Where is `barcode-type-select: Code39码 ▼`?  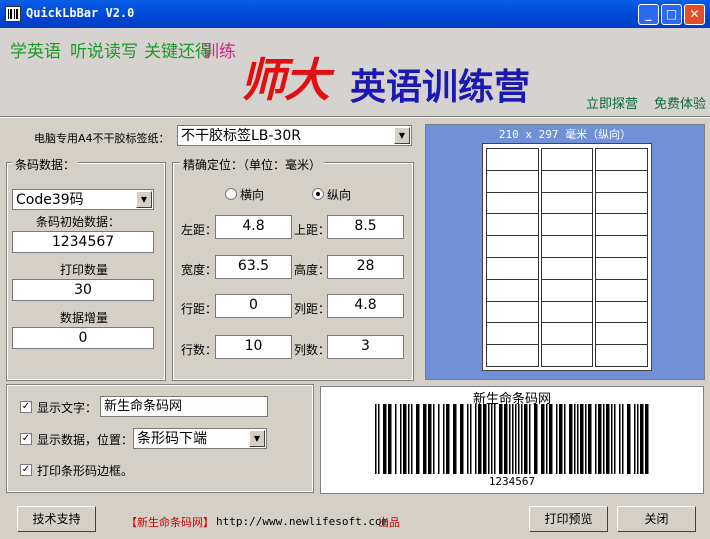
barcode-type-select: Code39码 ▼ is located at coordinates (83, 199).